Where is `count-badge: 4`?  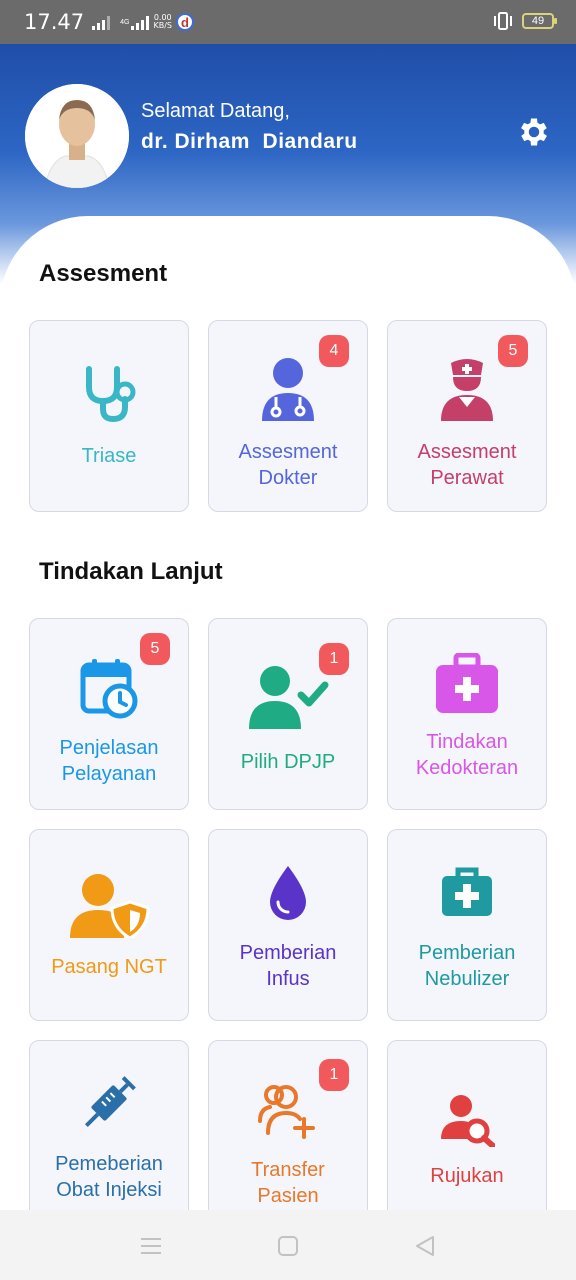 count-badge: 4 is located at coordinates (334, 351).